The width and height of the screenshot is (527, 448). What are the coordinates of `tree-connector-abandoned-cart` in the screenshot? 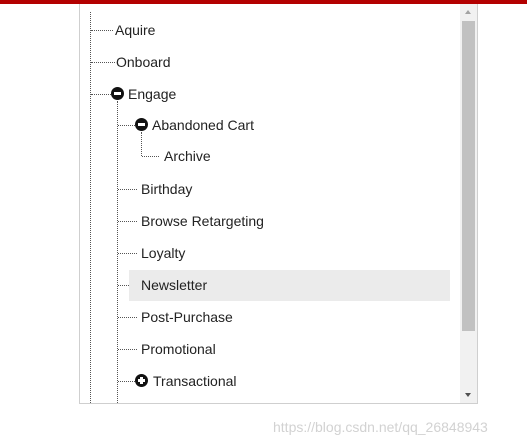 It's located at (126, 125).